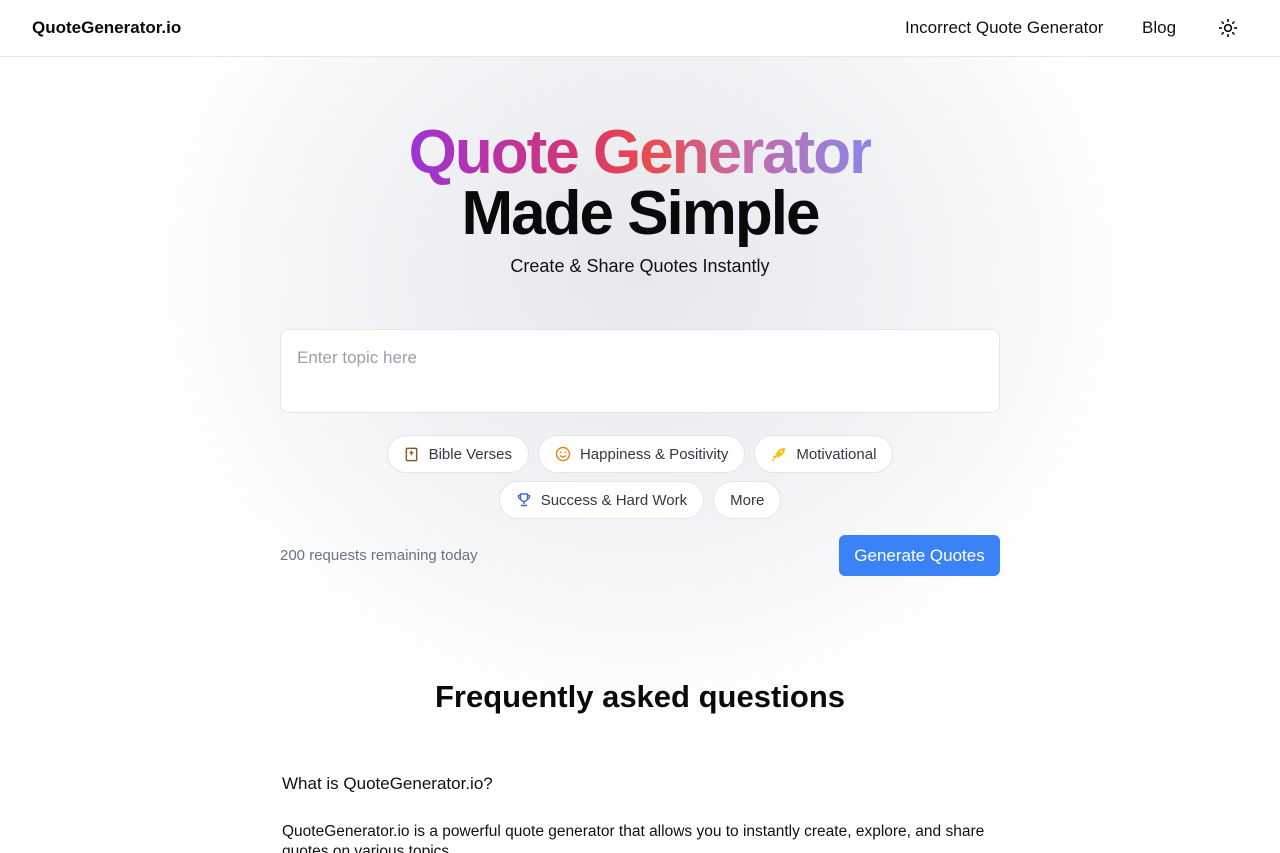 Image resolution: width=1280 pixels, height=853 pixels. Describe the element at coordinates (1004, 28) in the screenshot. I see `nav-link-incorrect-quote-generator: Incorrect Quote Generator` at that location.